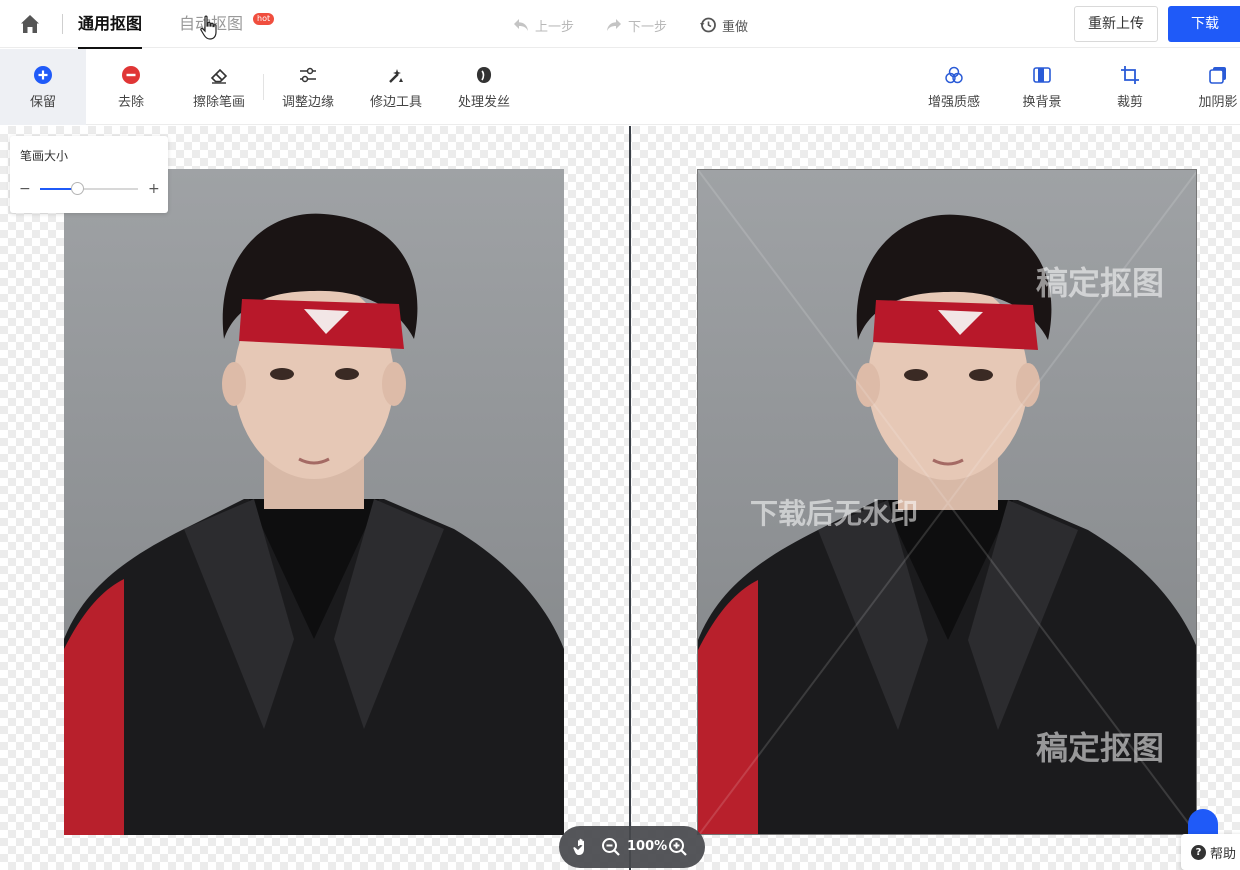 The height and width of the screenshot is (870, 1240). What do you see at coordinates (396, 87) in the screenshot?
I see `tool-trim-edge: 修边工具` at bounding box center [396, 87].